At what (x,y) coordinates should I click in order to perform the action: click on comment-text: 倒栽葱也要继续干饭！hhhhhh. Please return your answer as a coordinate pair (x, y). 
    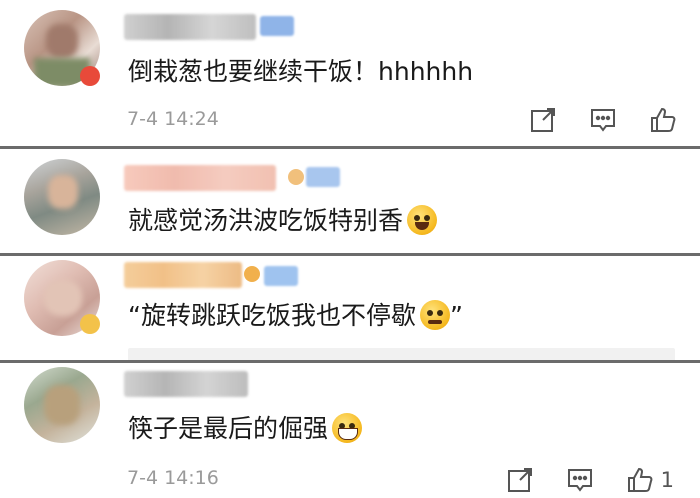
    Looking at the image, I should click on (301, 71).